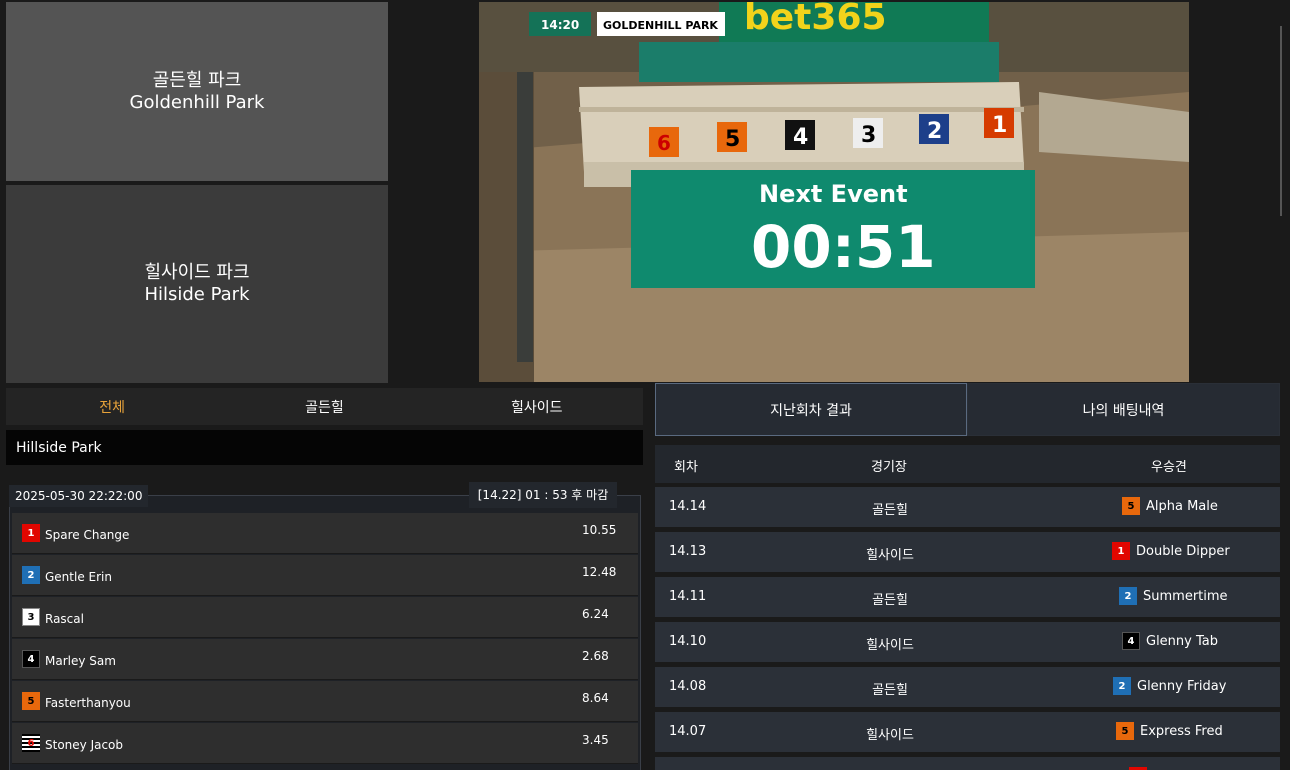  What do you see at coordinates (1281, 121) in the screenshot?
I see `video-scrollbar` at bounding box center [1281, 121].